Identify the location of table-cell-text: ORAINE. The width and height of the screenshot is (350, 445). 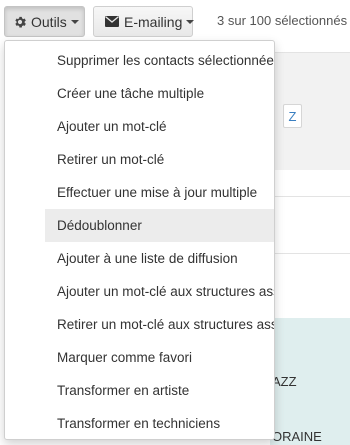
(297, 436).